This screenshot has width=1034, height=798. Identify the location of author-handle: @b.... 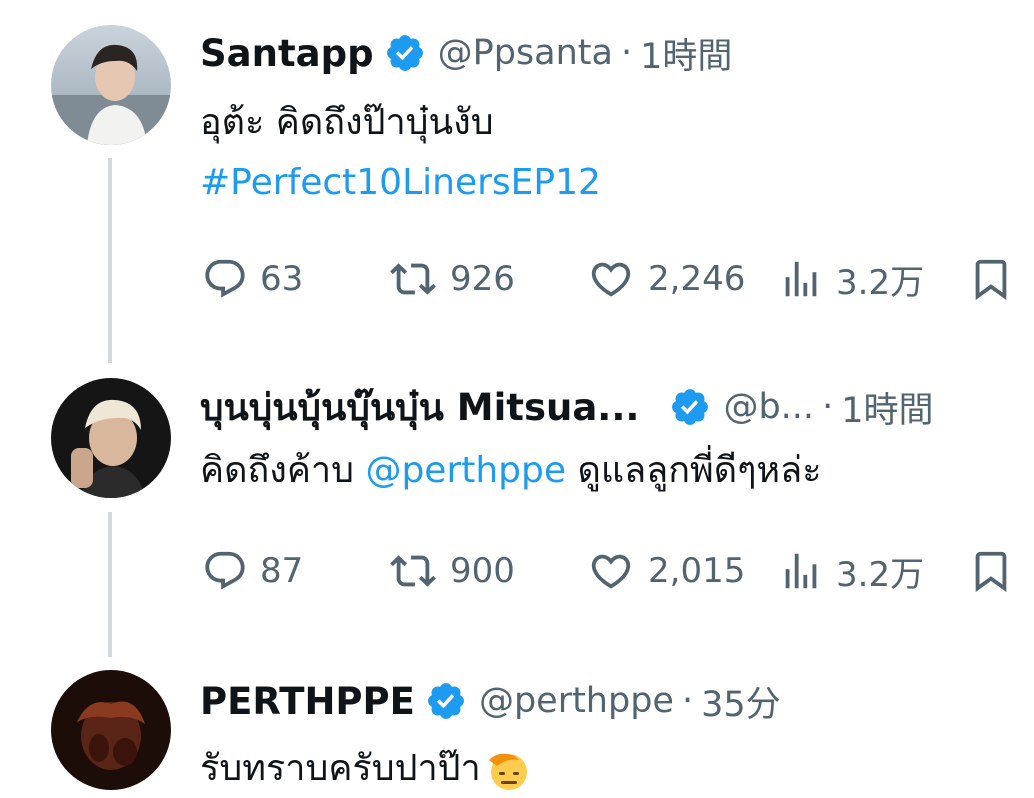
(768, 407).